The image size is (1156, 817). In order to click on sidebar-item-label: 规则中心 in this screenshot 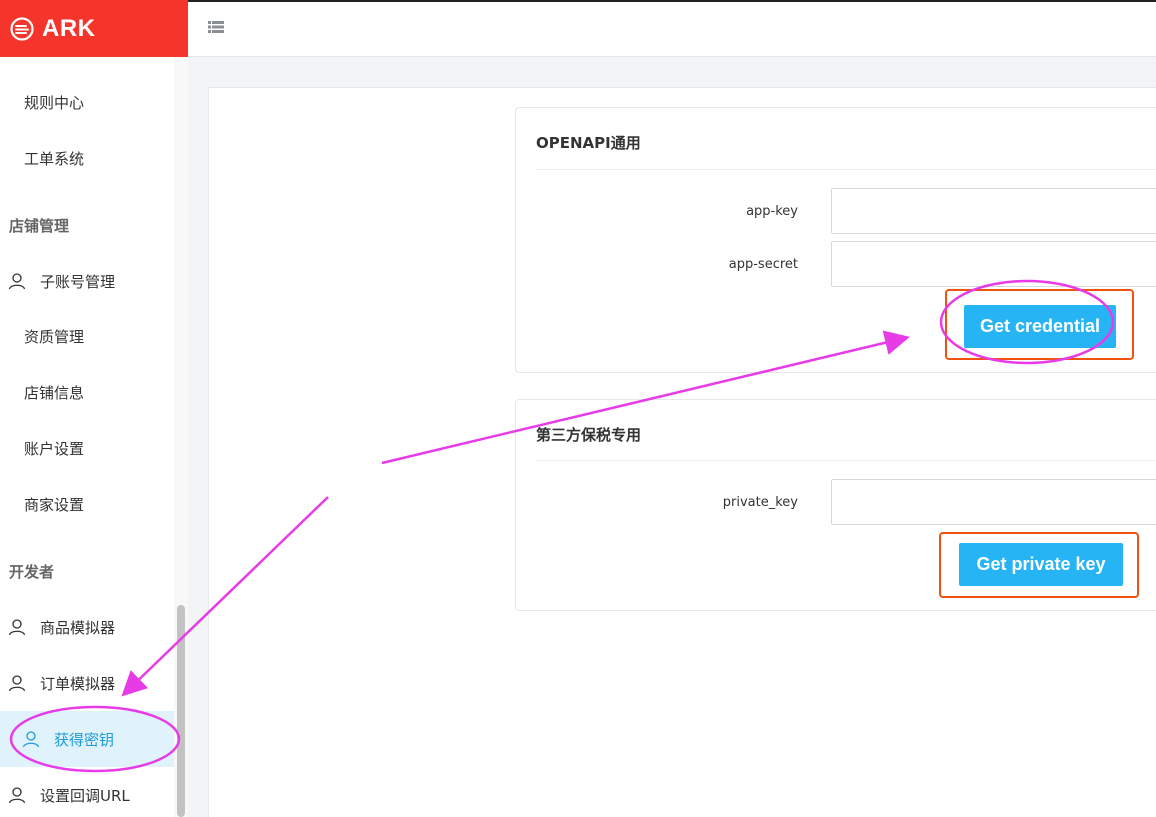, I will do `click(54, 102)`.